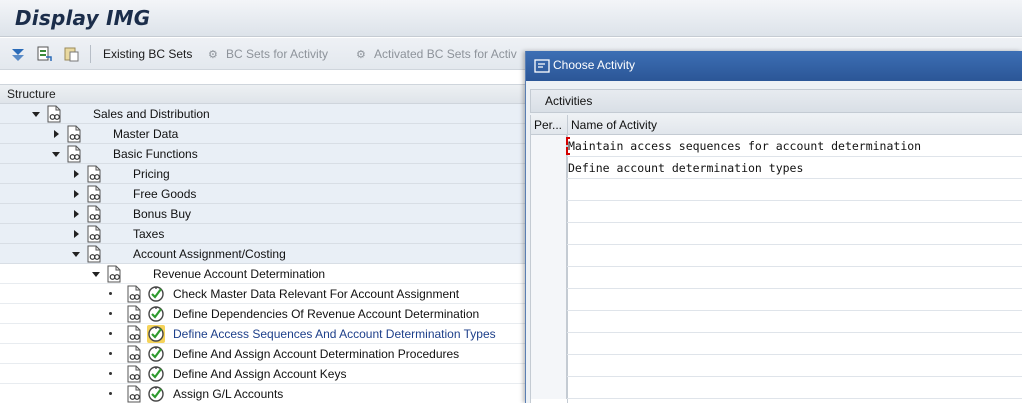 This screenshot has height=403, width=1022. I want to click on tree-node: Master Data, so click(263, 134).